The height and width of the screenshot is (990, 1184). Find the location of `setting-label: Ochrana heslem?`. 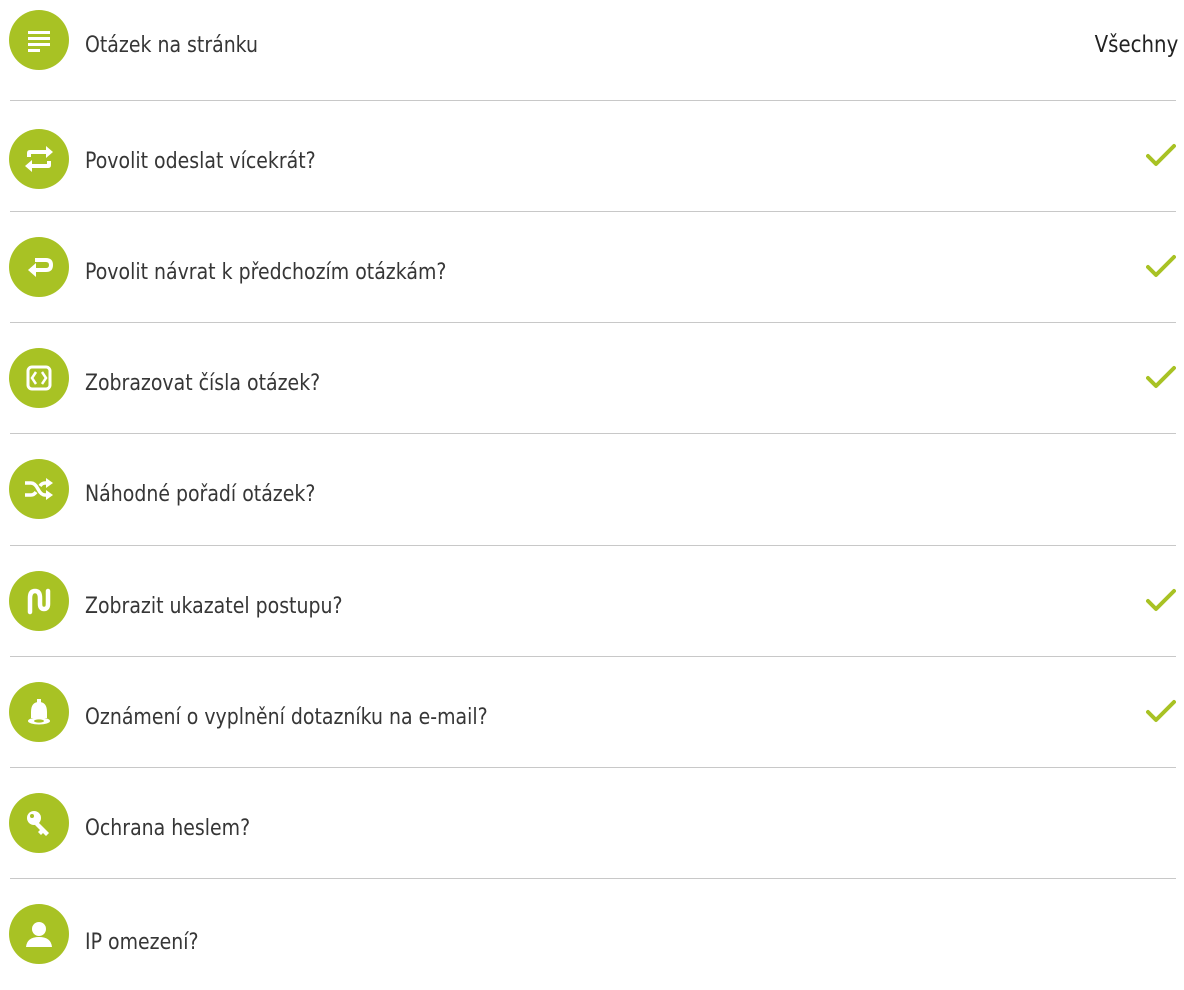

setting-label: Ochrana heslem? is located at coordinates (168, 828).